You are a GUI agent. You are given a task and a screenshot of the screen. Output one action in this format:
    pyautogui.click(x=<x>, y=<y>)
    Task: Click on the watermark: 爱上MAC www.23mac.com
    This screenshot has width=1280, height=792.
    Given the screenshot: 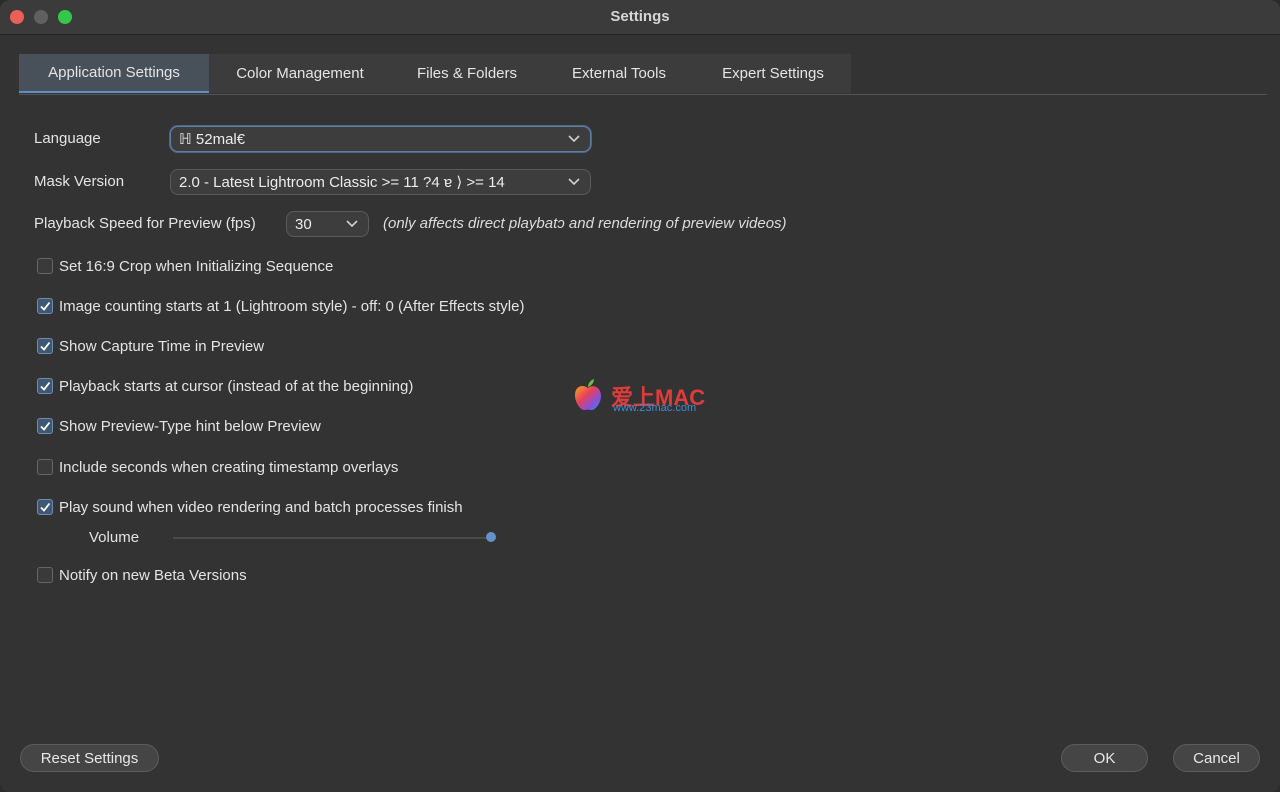 What is the action you would take?
    pyautogui.click(x=643, y=397)
    